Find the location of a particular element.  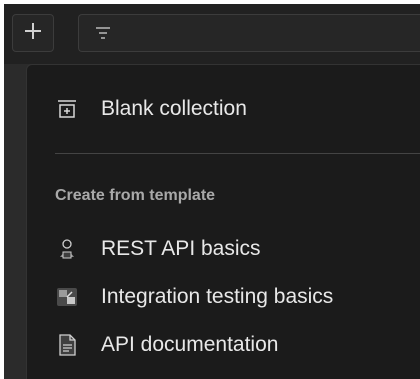

new-collection-button is located at coordinates (33, 33).